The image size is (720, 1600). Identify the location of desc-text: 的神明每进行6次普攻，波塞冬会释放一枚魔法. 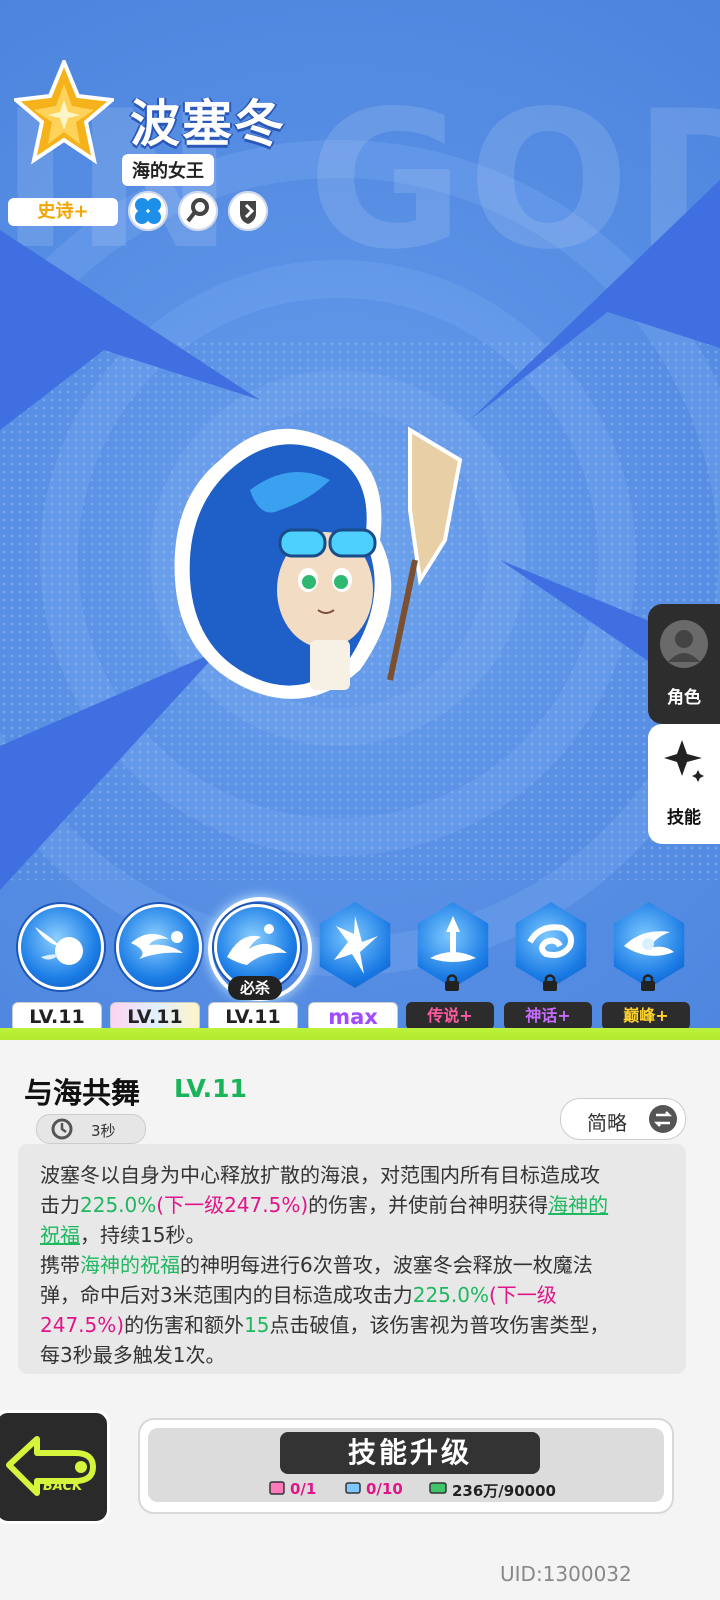
(386, 1265).